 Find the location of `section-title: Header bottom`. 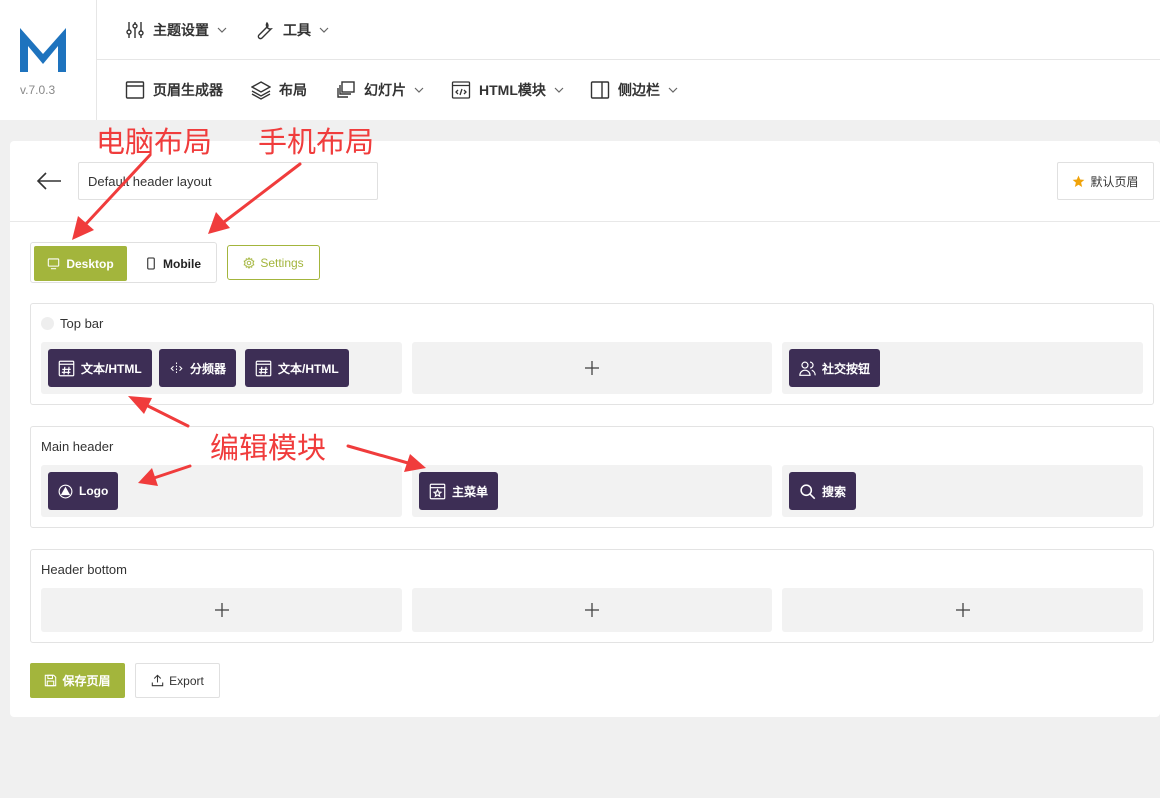

section-title: Header bottom is located at coordinates (84, 569).